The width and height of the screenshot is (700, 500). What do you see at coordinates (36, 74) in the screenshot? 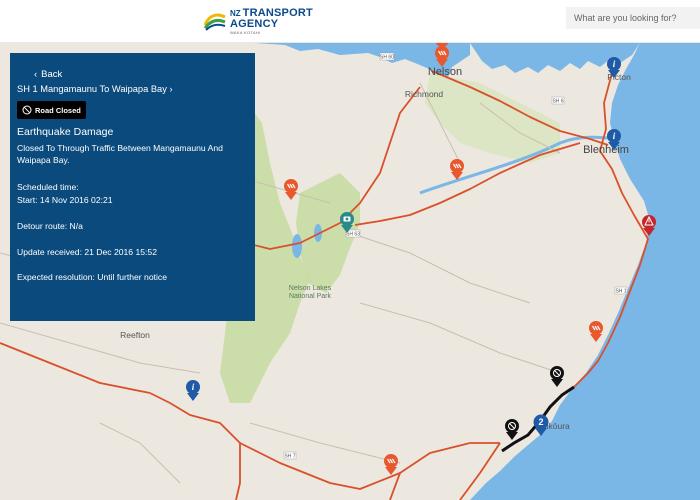
I see `chevron-left-icon: ‹` at bounding box center [36, 74].